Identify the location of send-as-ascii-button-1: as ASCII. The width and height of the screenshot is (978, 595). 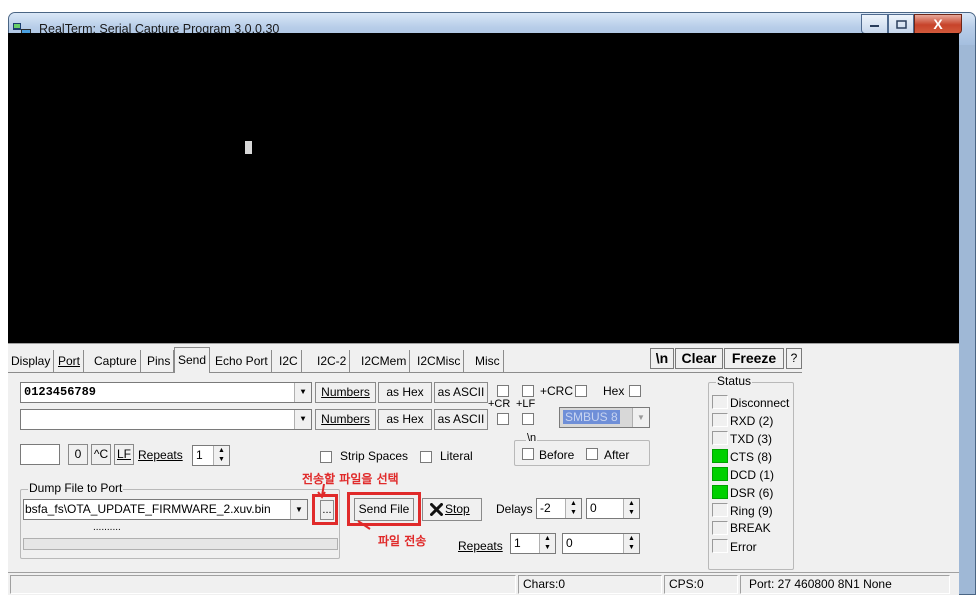
(461, 392).